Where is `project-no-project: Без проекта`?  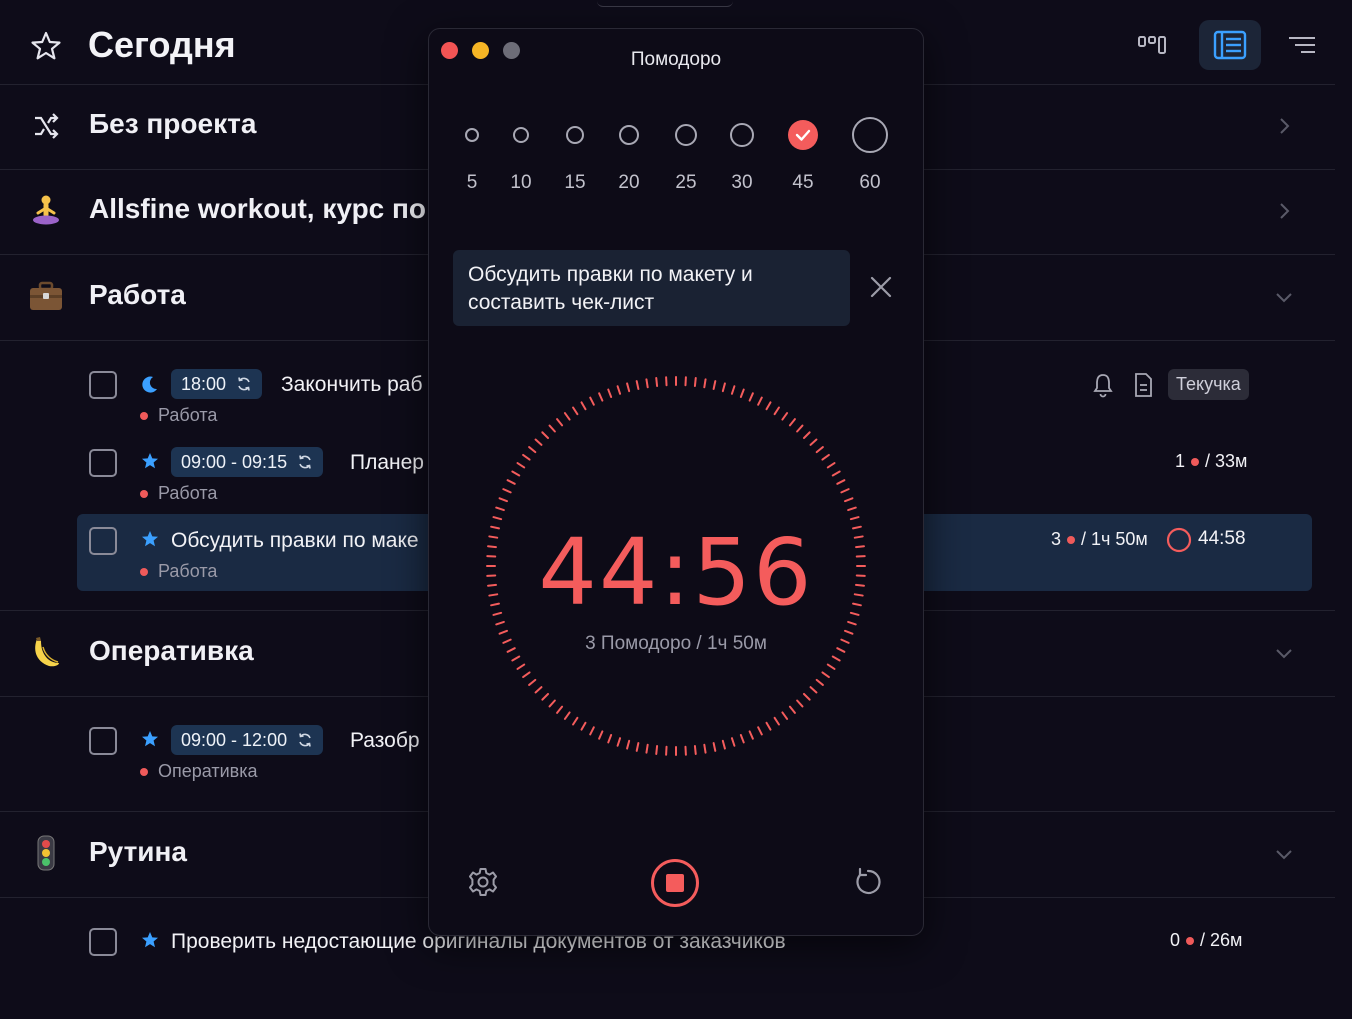 project-no-project: Без проекта is located at coordinates (172, 124).